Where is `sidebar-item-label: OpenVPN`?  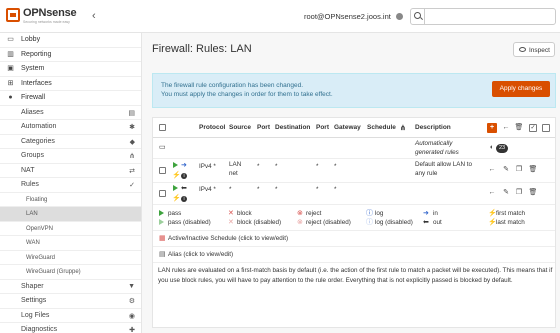 sidebar-item-label: OpenVPN is located at coordinates (40, 228).